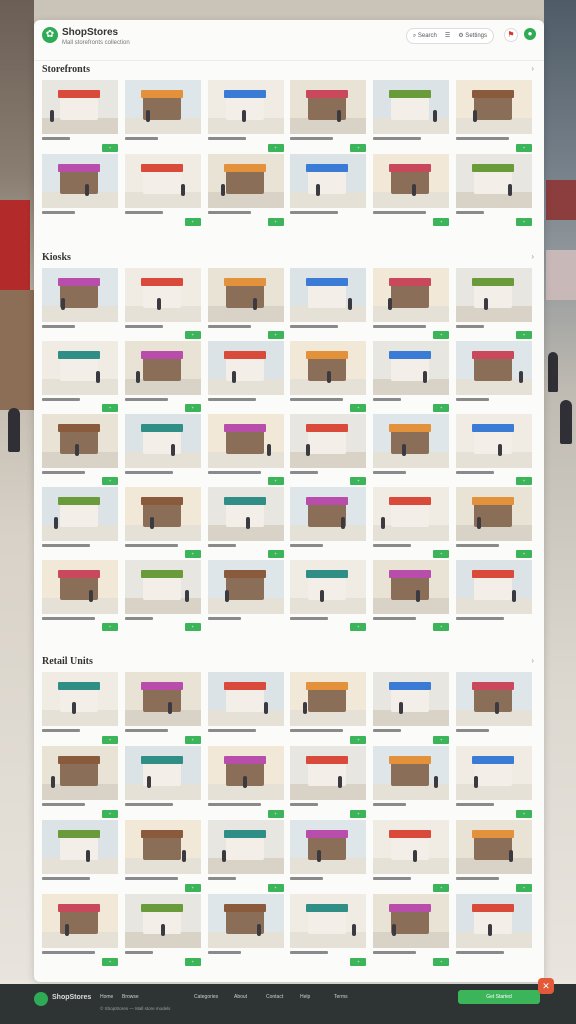  I want to click on footer-link-home: Home, so click(106, 997).